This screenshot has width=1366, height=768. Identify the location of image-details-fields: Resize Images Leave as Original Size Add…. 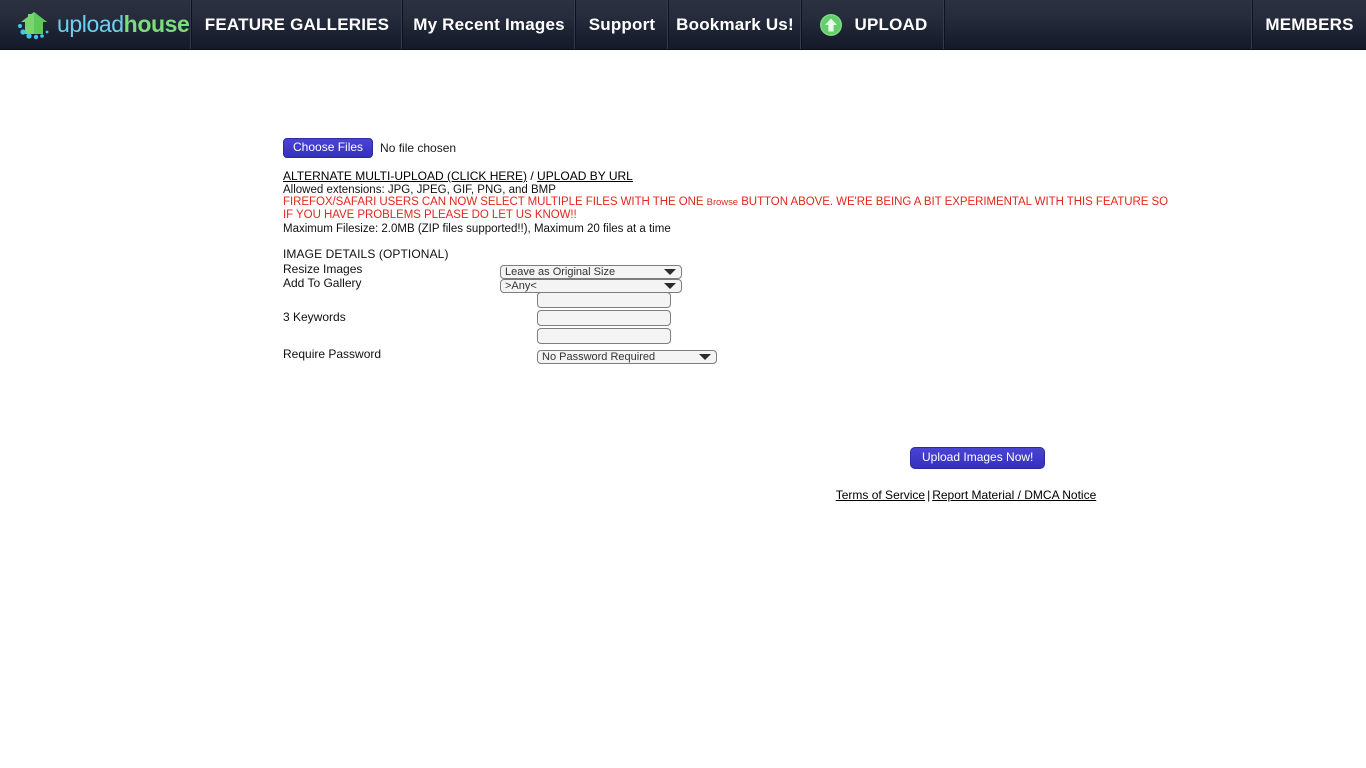
(783, 312).